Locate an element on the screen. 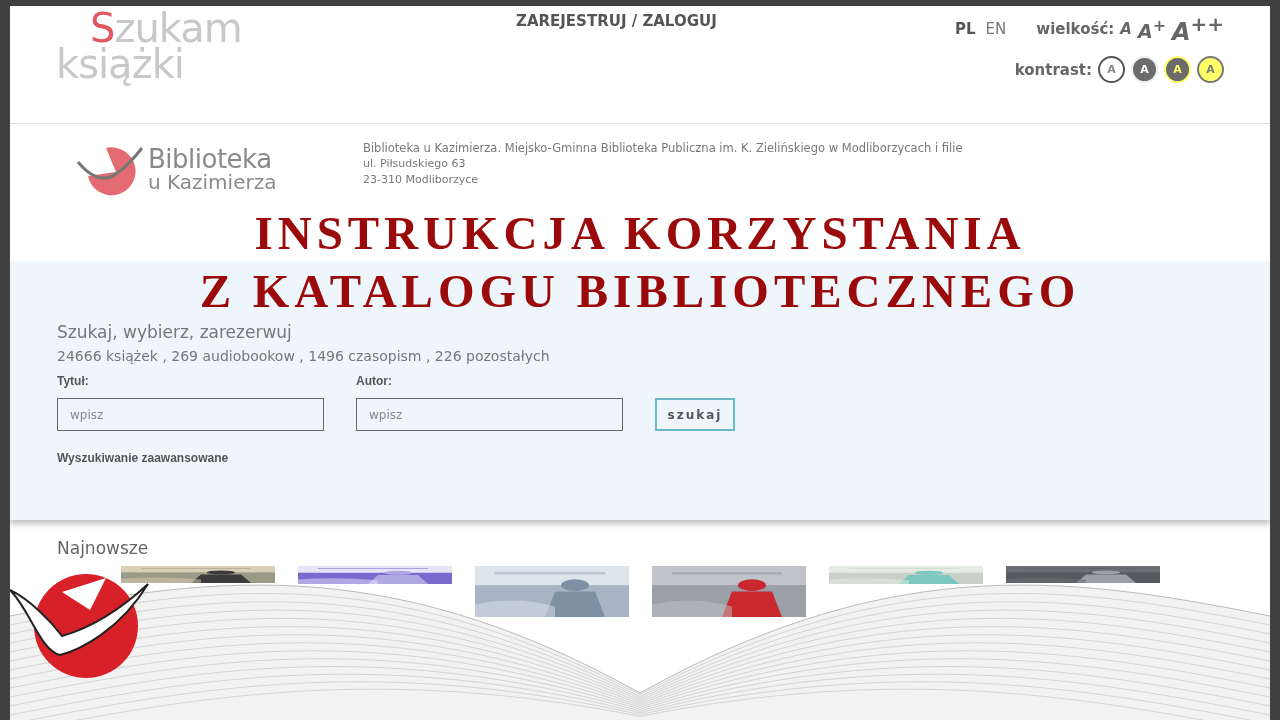 This screenshot has width=1280, height=720. address-line: 23-310 Modliborzyce is located at coordinates (421, 180).